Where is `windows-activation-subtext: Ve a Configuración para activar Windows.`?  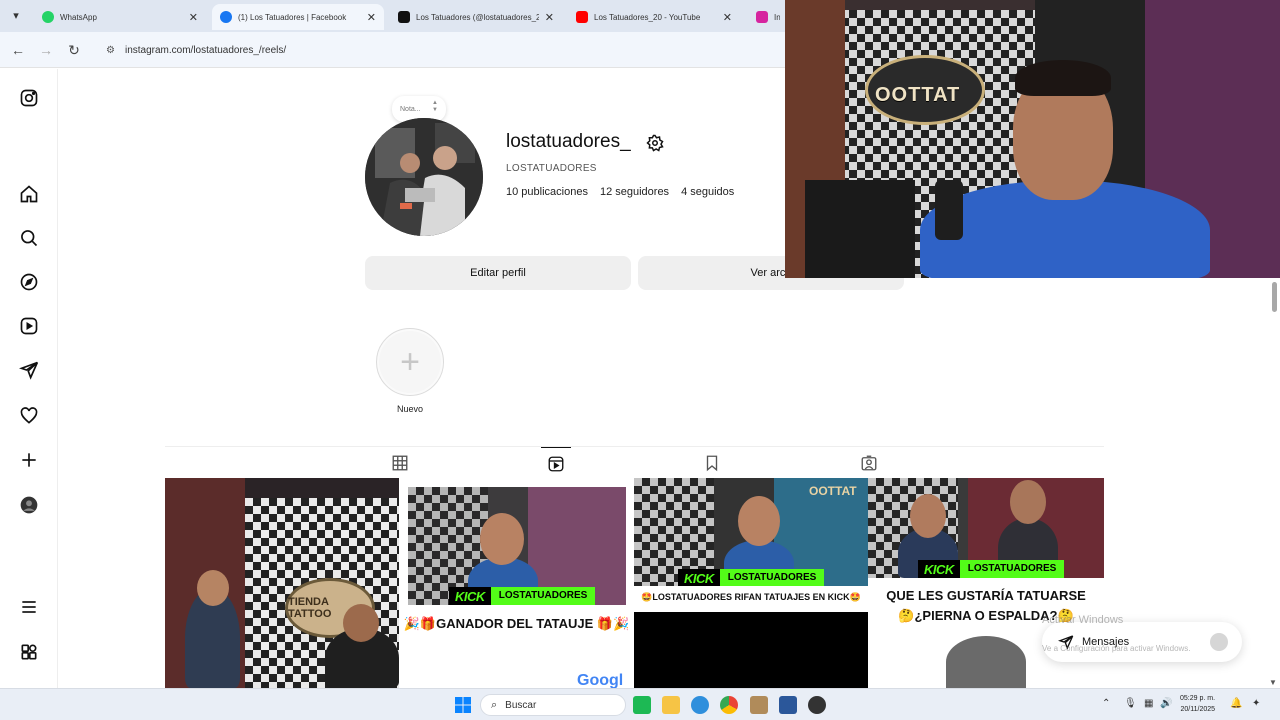
windows-activation-subtext: Ve a Configuración para activar Windows. is located at coordinates (1116, 648).